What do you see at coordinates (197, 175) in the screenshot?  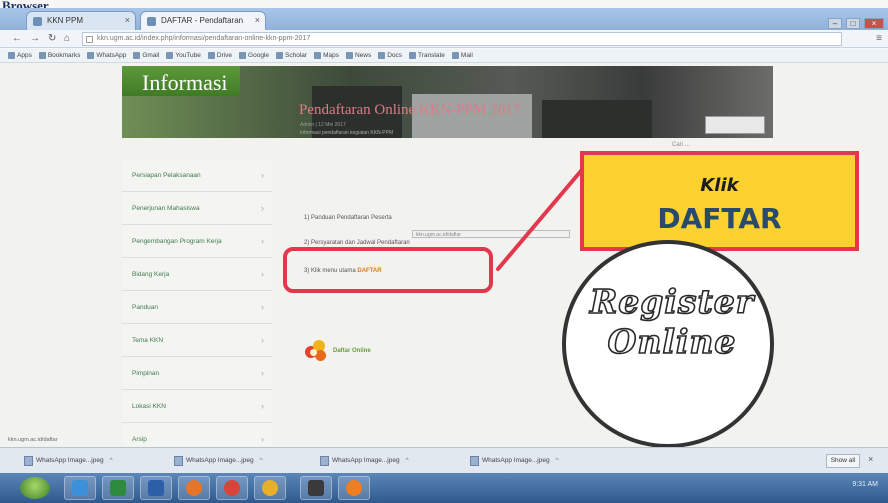 I see `sidebar-item: Persiapan Pelaksanaan ›` at bounding box center [197, 175].